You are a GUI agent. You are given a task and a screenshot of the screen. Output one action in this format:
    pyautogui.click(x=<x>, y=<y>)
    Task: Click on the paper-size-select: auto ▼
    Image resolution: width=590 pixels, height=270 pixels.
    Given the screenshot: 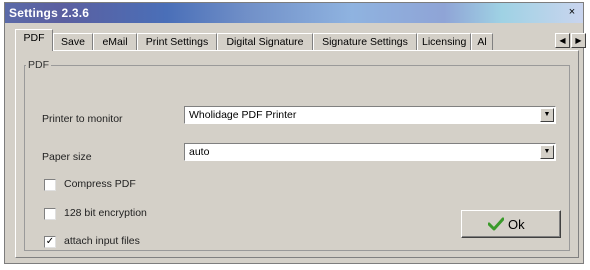 What is the action you would take?
    pyautogui.click(x=370, y=152)
    